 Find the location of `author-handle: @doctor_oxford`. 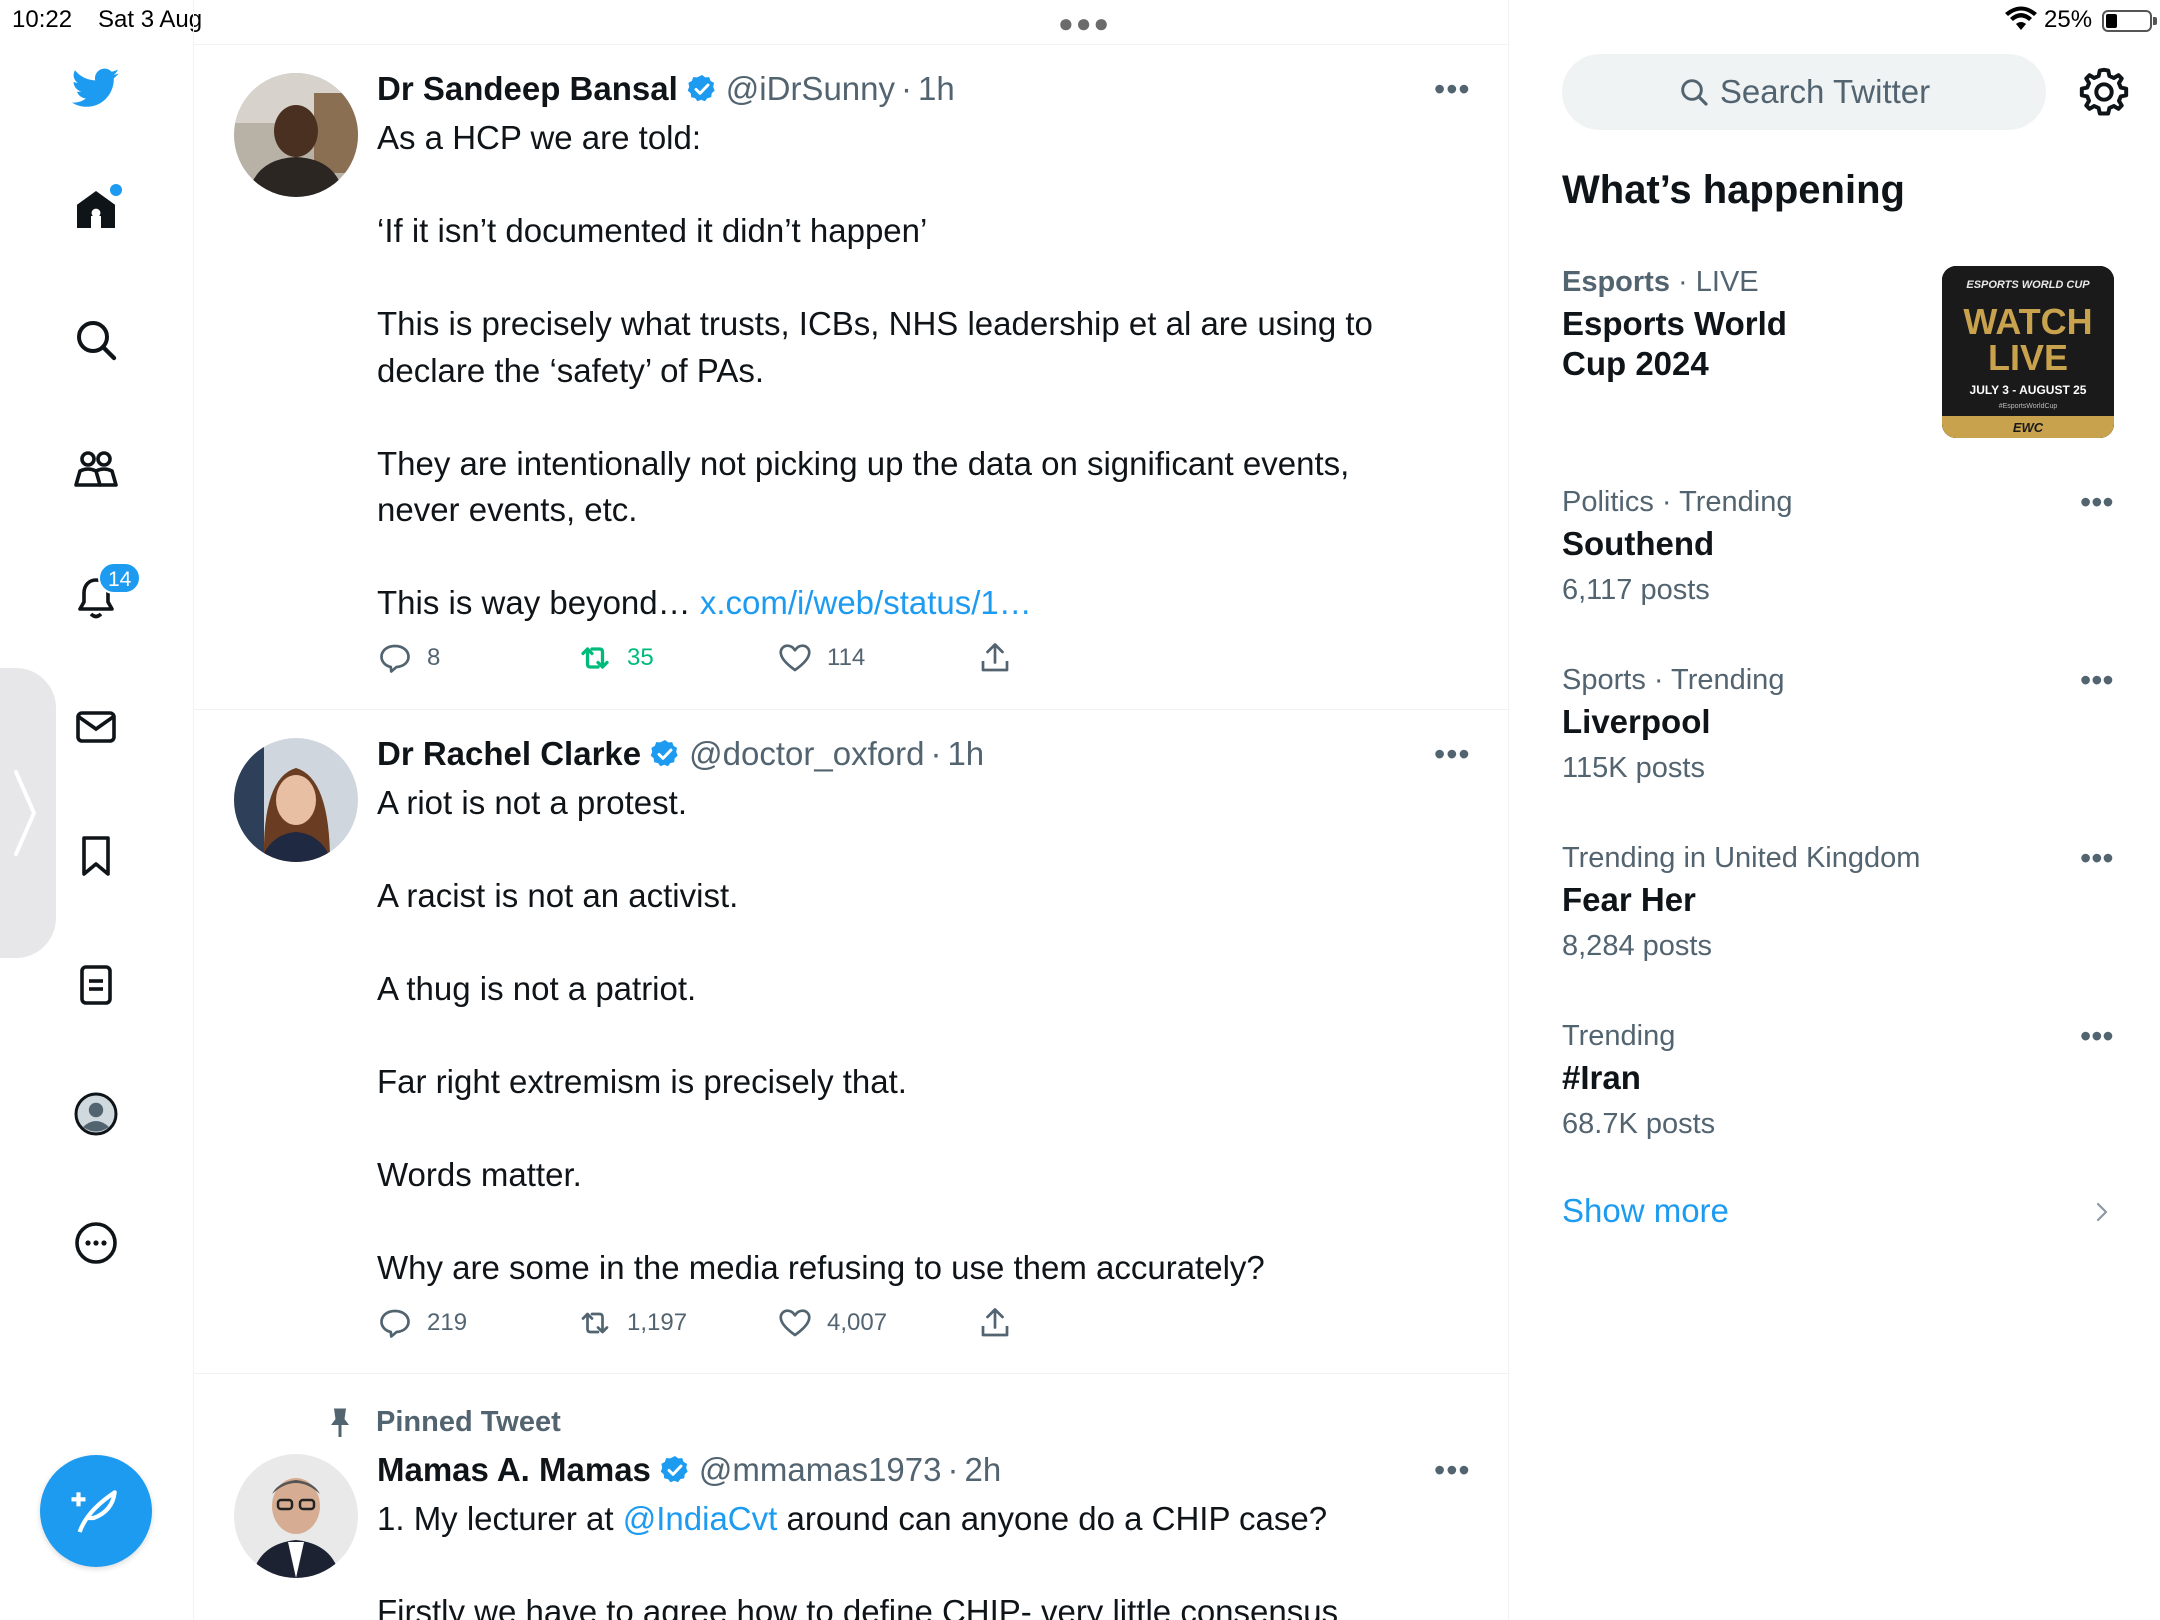

author-handle: @doctor_oxford is located at coordinates (806, 754).